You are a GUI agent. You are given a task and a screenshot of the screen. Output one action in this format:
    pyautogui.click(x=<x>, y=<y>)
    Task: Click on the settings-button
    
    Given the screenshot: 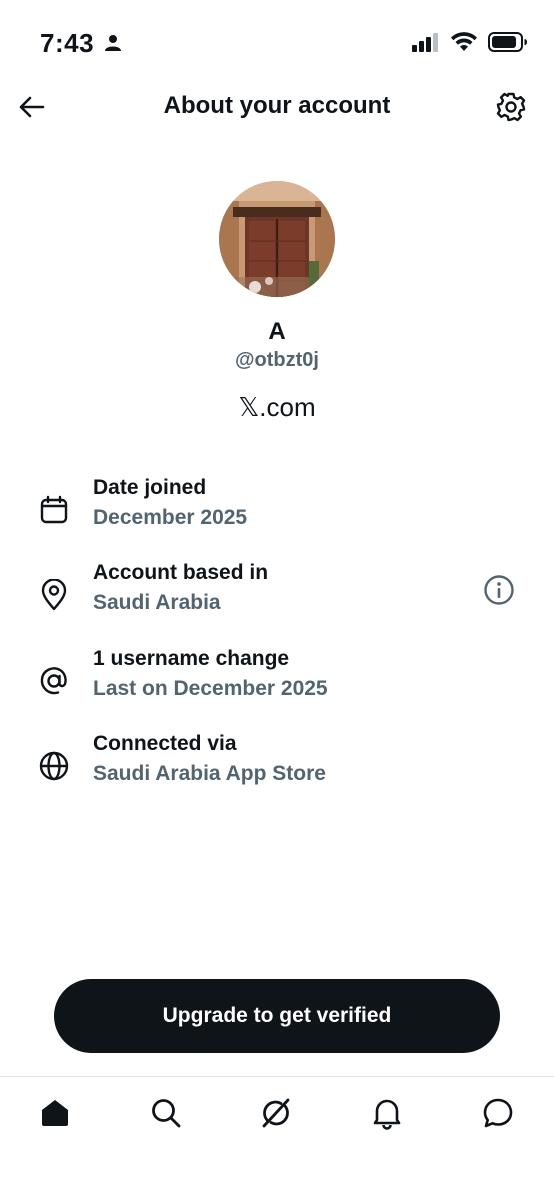 What is the action you would take?
    pyautogui.click(x=511, y=107)
    